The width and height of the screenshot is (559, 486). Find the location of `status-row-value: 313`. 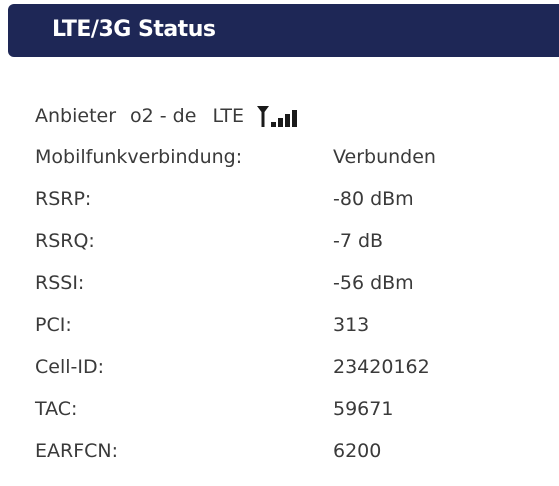

status-row-value: 313 is located at coordinates (351, 325).